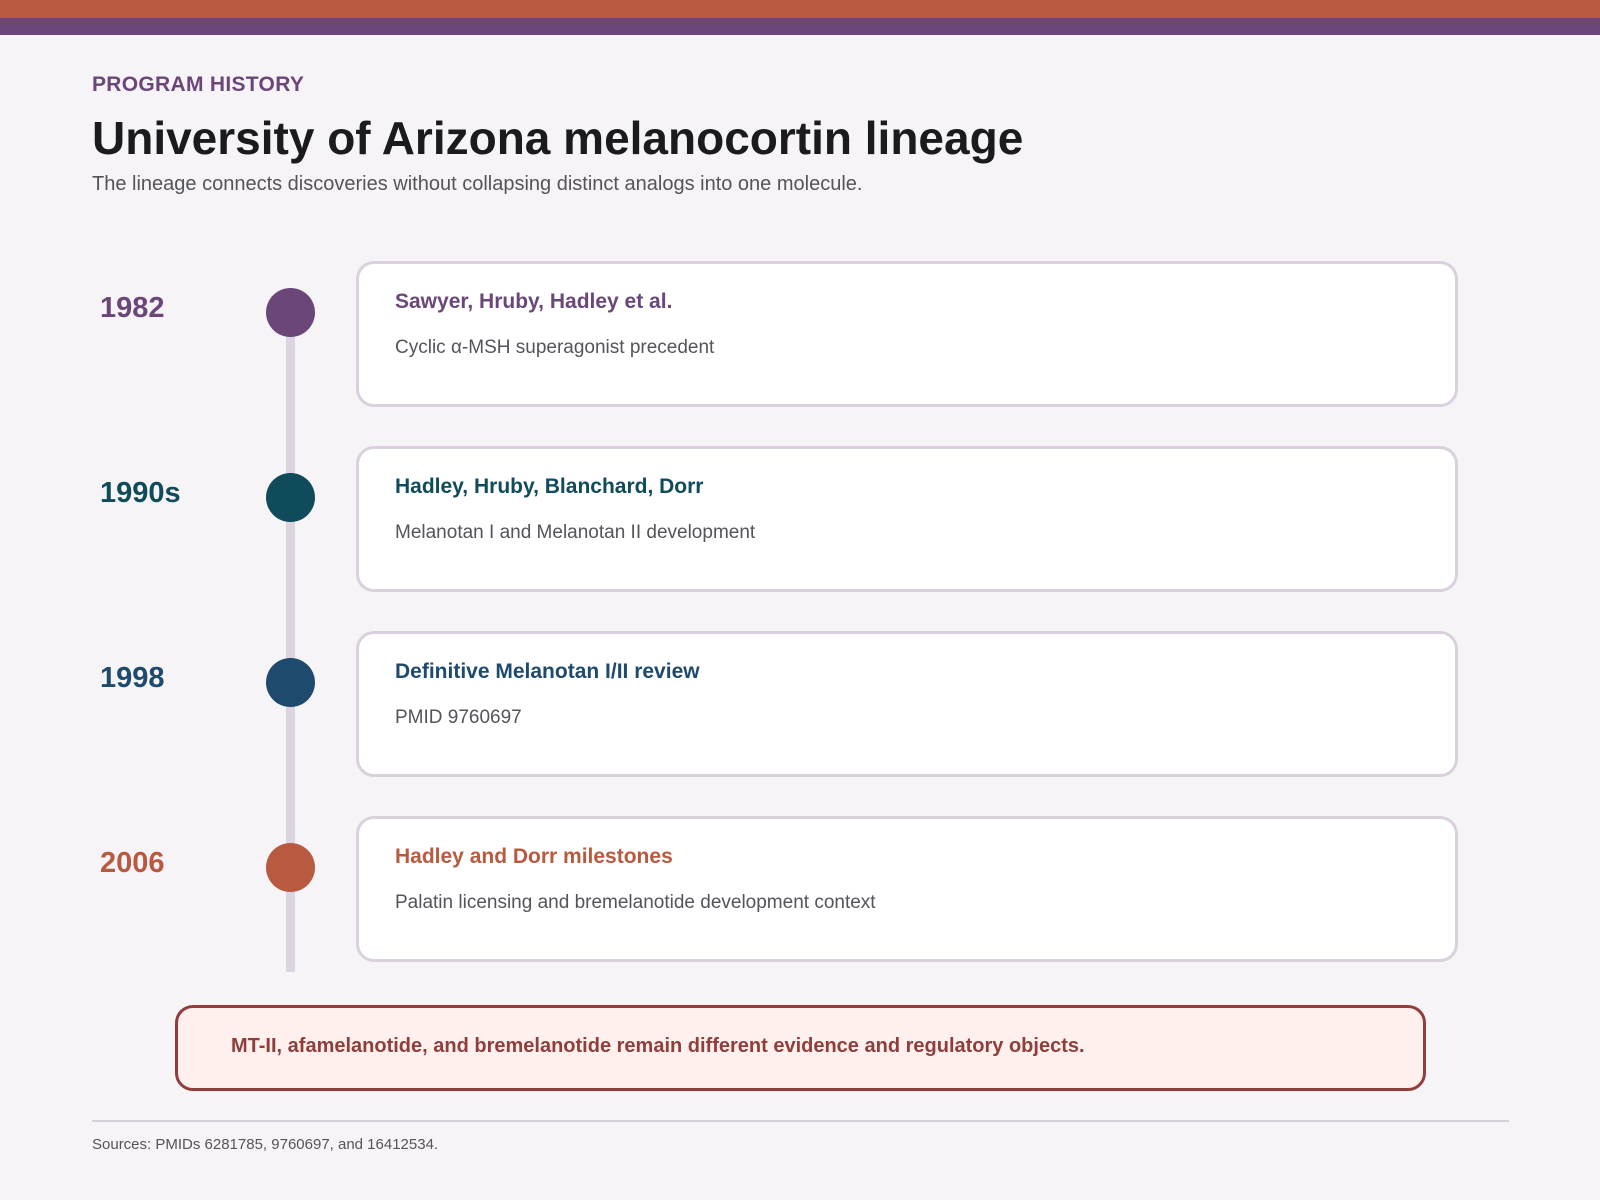 The width and height of the screenshot is (1600, 1200). Describe the element at coordinates (800, 1121) in the screenshot. I see `footer-divider` at that location.